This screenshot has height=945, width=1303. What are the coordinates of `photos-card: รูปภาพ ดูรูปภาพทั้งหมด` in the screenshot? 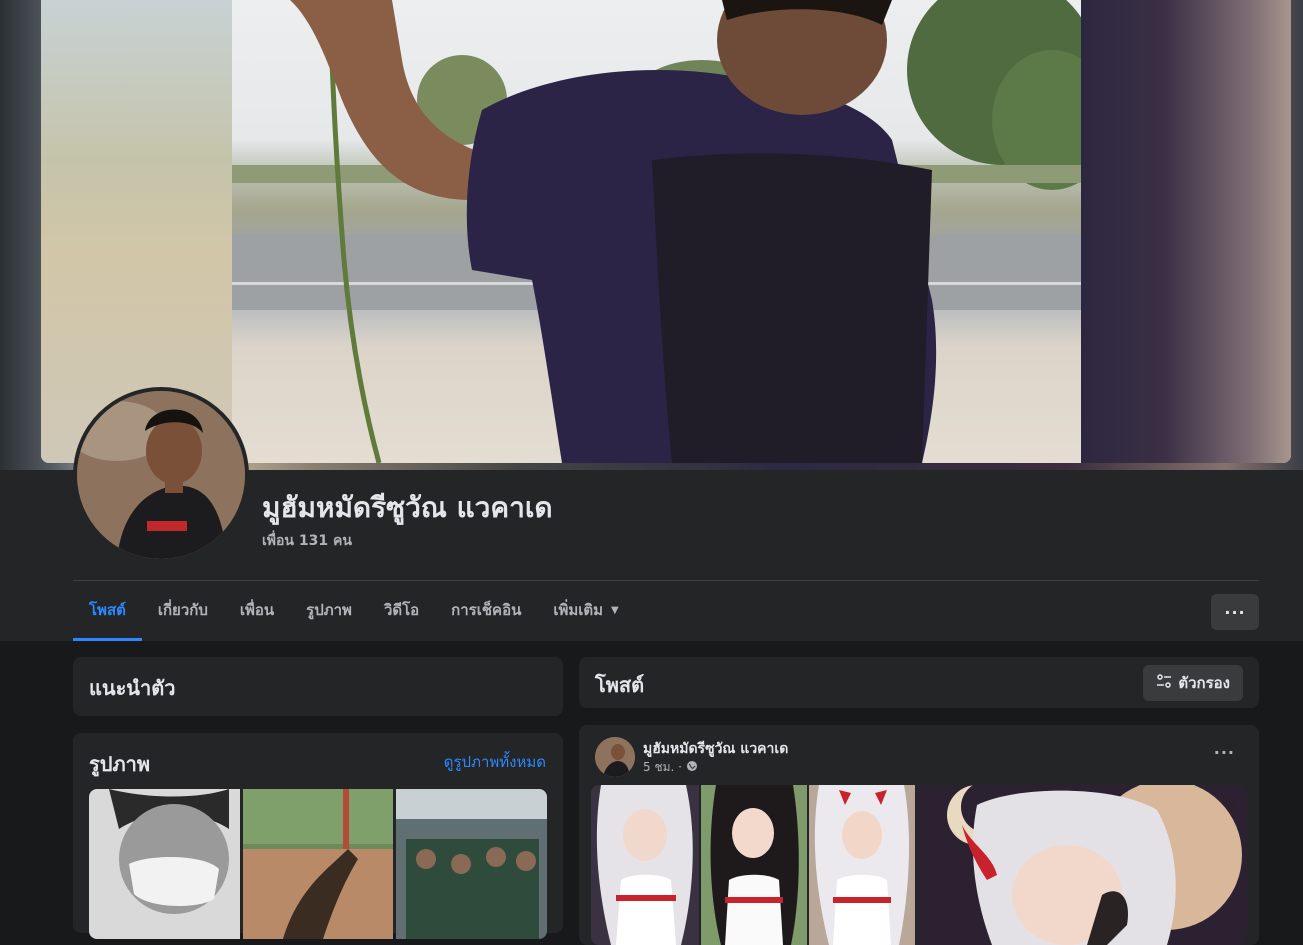 It's located at (318, 836).